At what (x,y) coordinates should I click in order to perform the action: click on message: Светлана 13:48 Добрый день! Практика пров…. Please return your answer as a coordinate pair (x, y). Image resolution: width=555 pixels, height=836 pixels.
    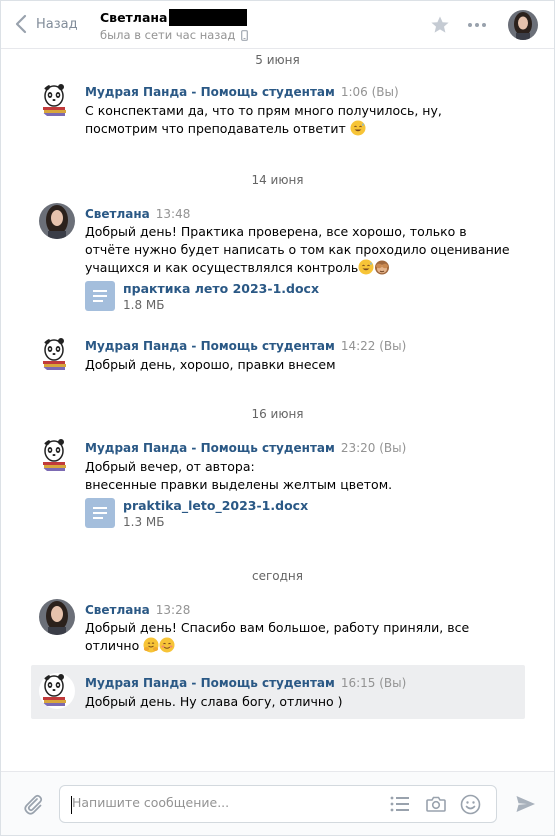
    Looking at the image, I should click on (278, 262).